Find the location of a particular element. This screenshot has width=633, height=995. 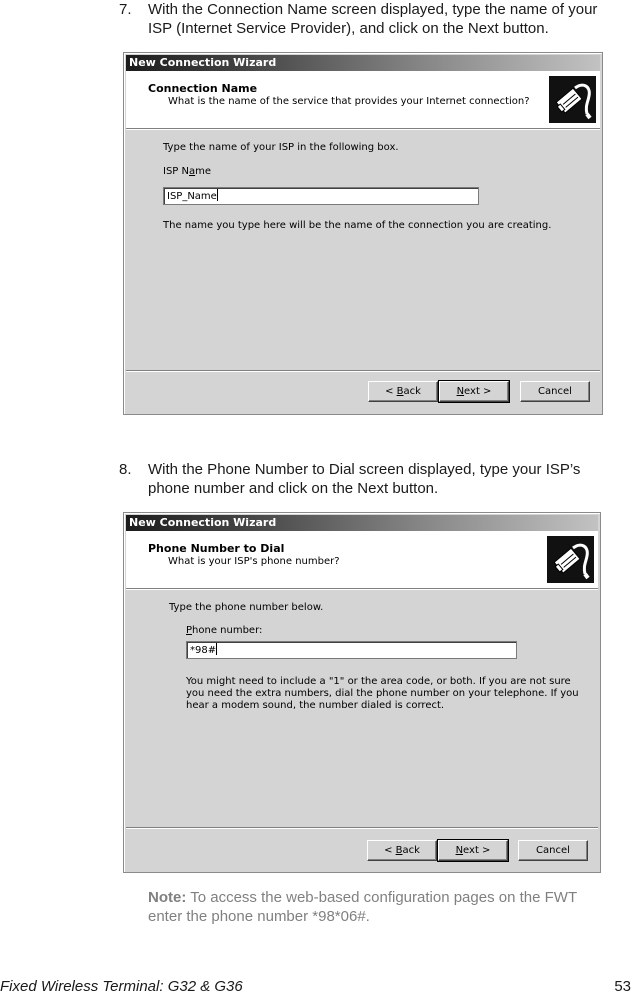

header-title: Phone Number to Dial is located at coordinates (216, 548).